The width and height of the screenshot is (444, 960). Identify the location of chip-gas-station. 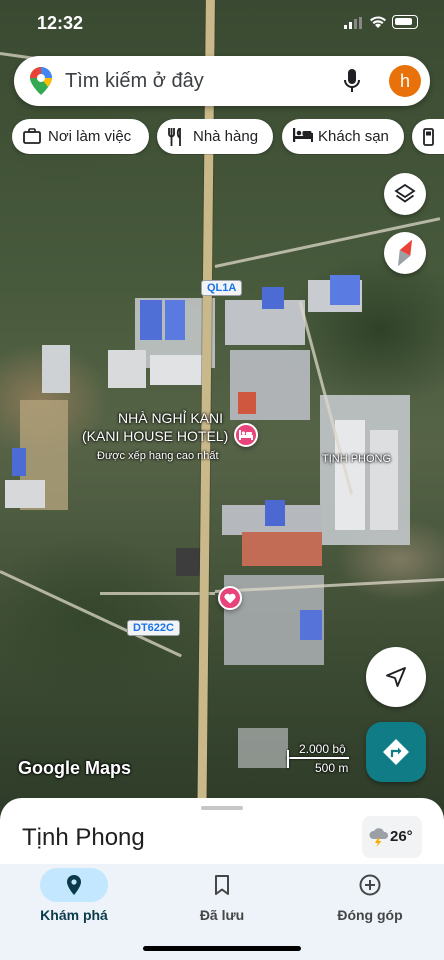
(428, 136).